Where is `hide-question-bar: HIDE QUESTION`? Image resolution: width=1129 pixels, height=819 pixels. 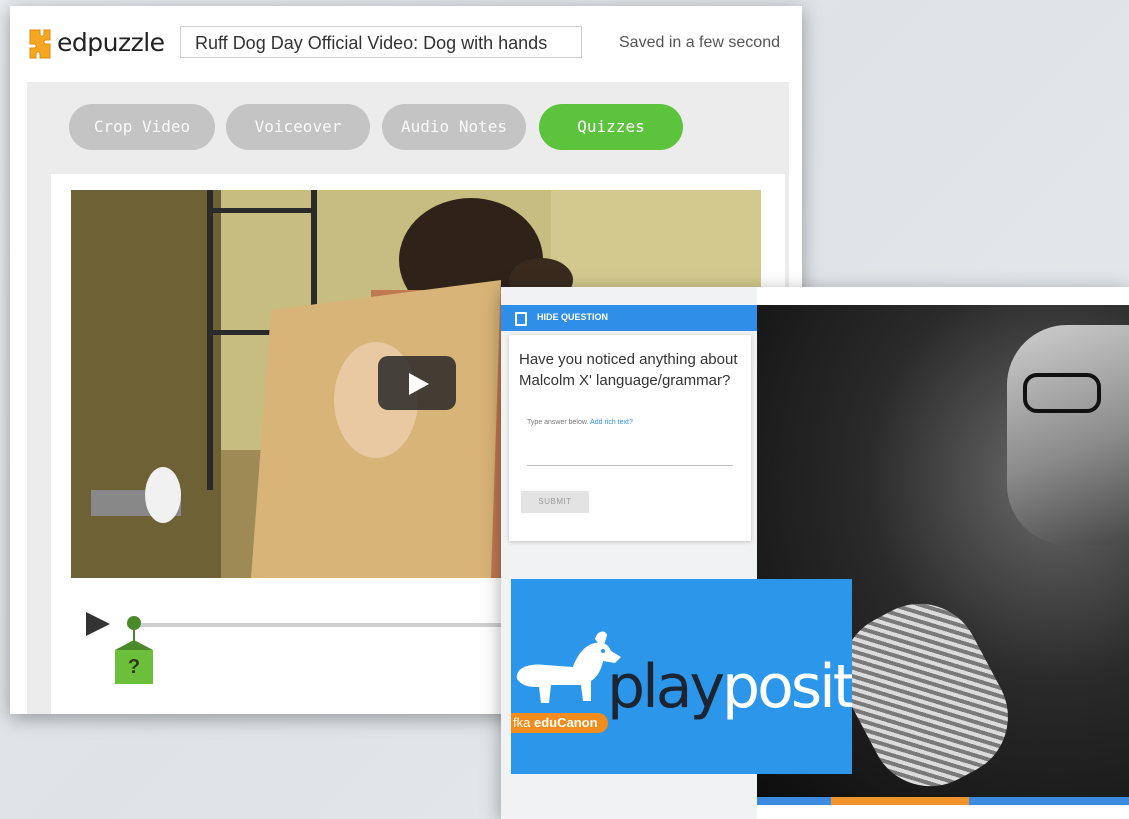 hide-question-bar: HIDE QUESTION is located at coordinates (629, 318).